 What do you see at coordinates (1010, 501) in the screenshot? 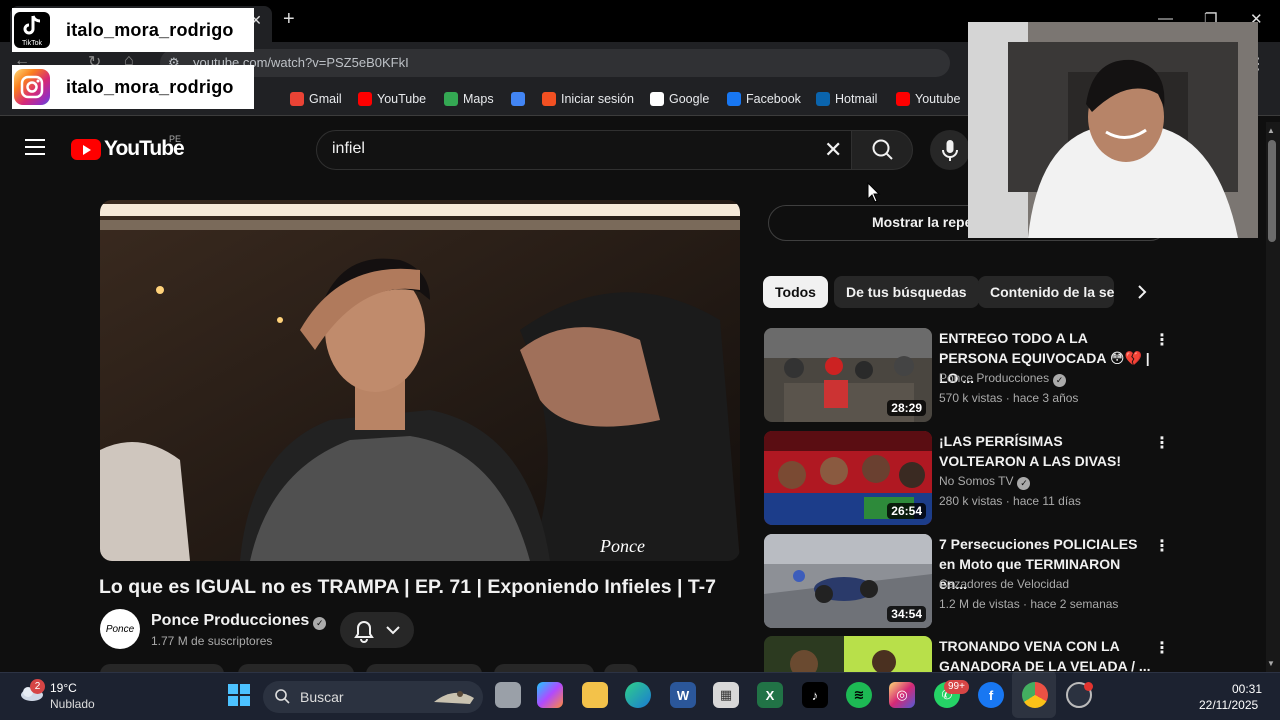
I see `recommendation-meta: 280 k vistas · hace 11 días` at bounding box center [1010, 501].